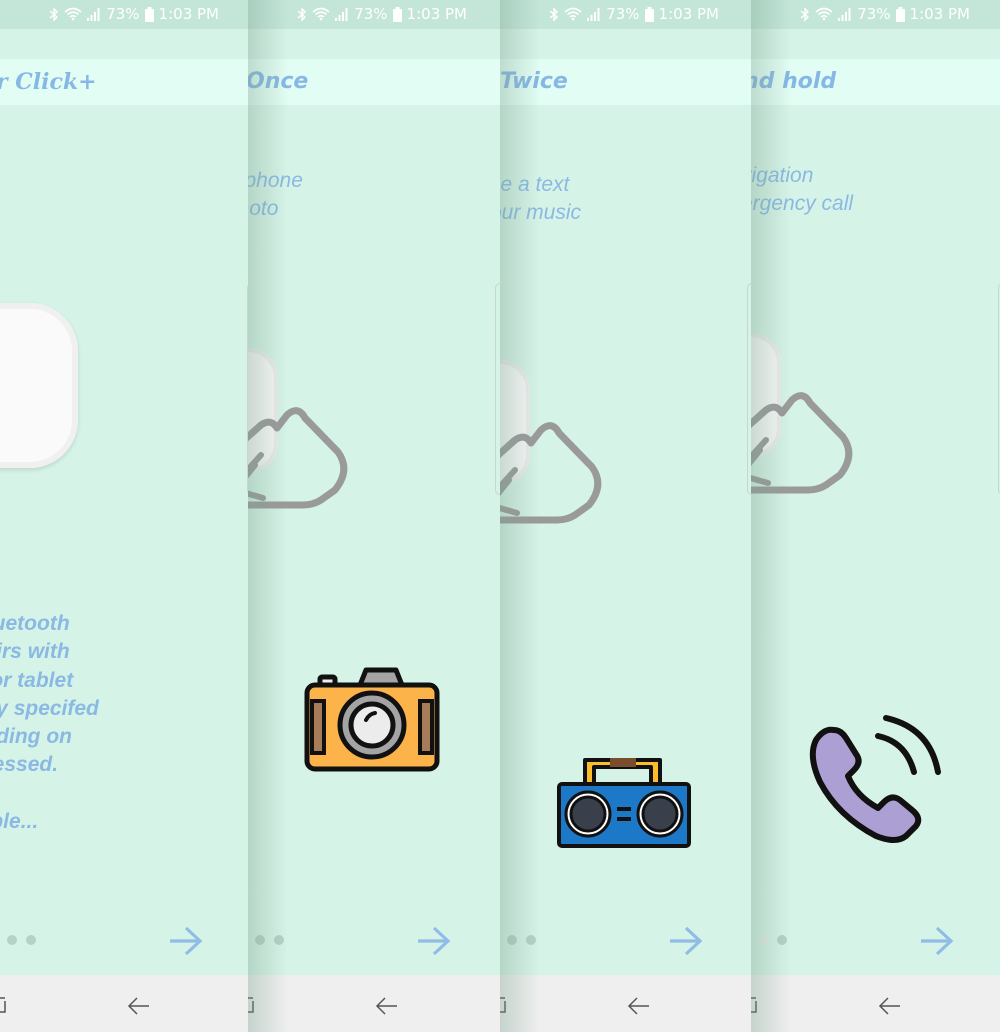  What do you see at coordinates (48, 82) in the screenshot?
I see `page-title: r Click+` at bounding box center [48, 82].